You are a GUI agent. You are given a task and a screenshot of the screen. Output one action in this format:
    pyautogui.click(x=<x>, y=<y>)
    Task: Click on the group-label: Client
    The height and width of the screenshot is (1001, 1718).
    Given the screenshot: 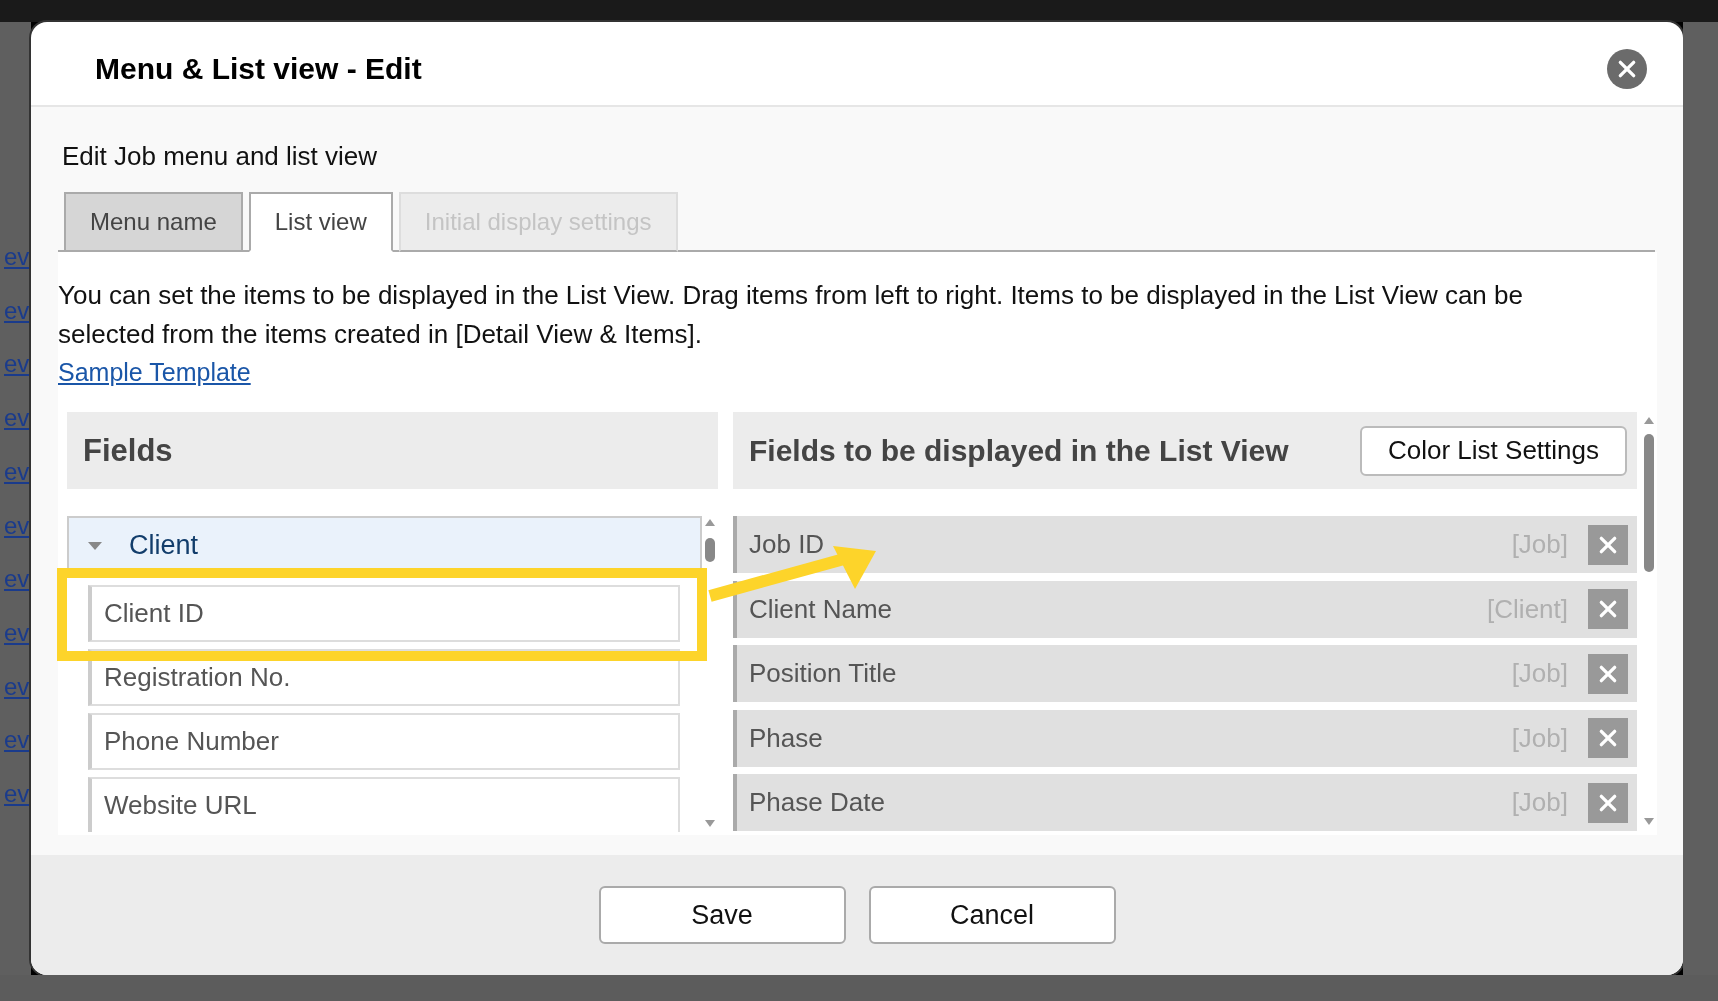 What is the action you would take?
    pyautogui.click(x=164, y=545)
    